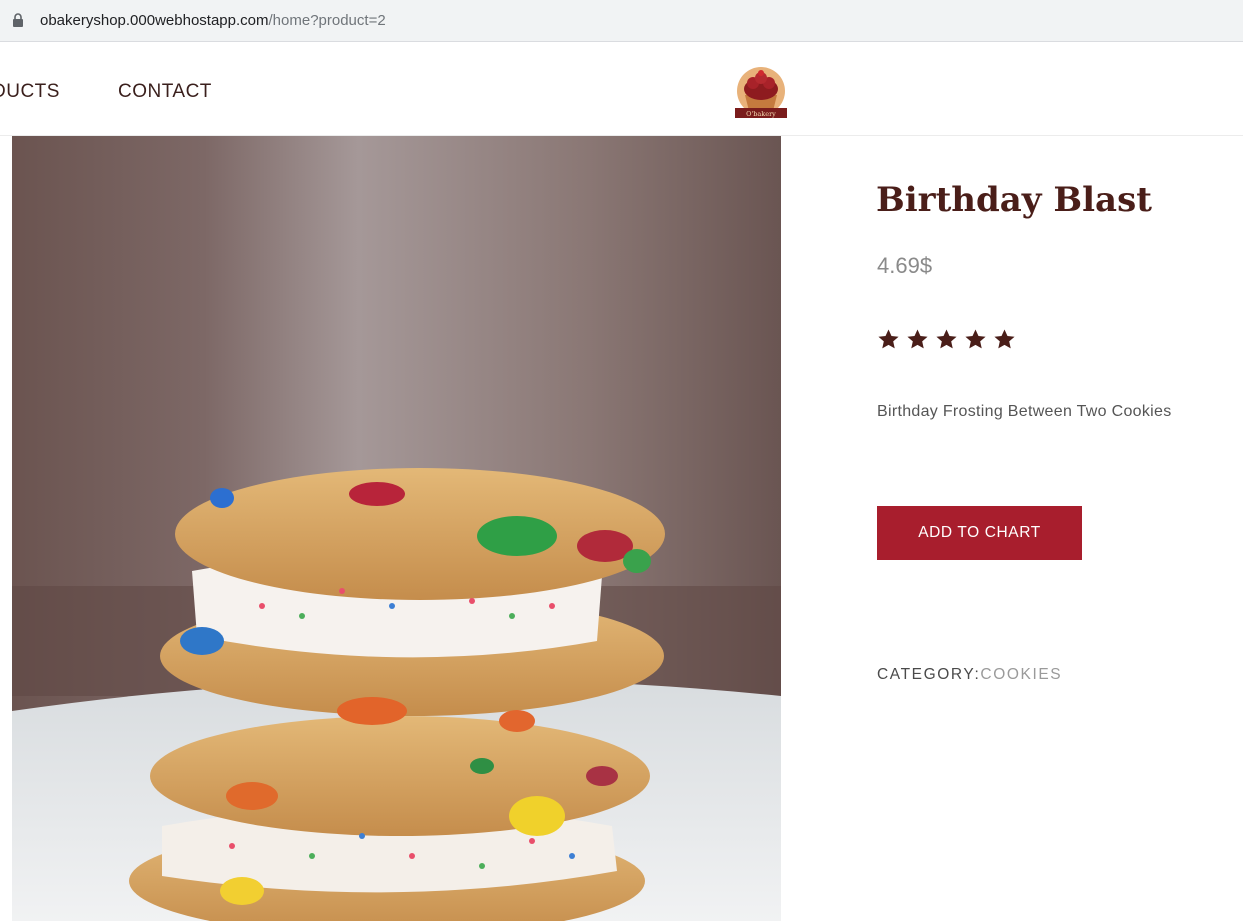 The image size is (1243, 921). I want to click on category-label: CATEGORY:, so click(929, 674).